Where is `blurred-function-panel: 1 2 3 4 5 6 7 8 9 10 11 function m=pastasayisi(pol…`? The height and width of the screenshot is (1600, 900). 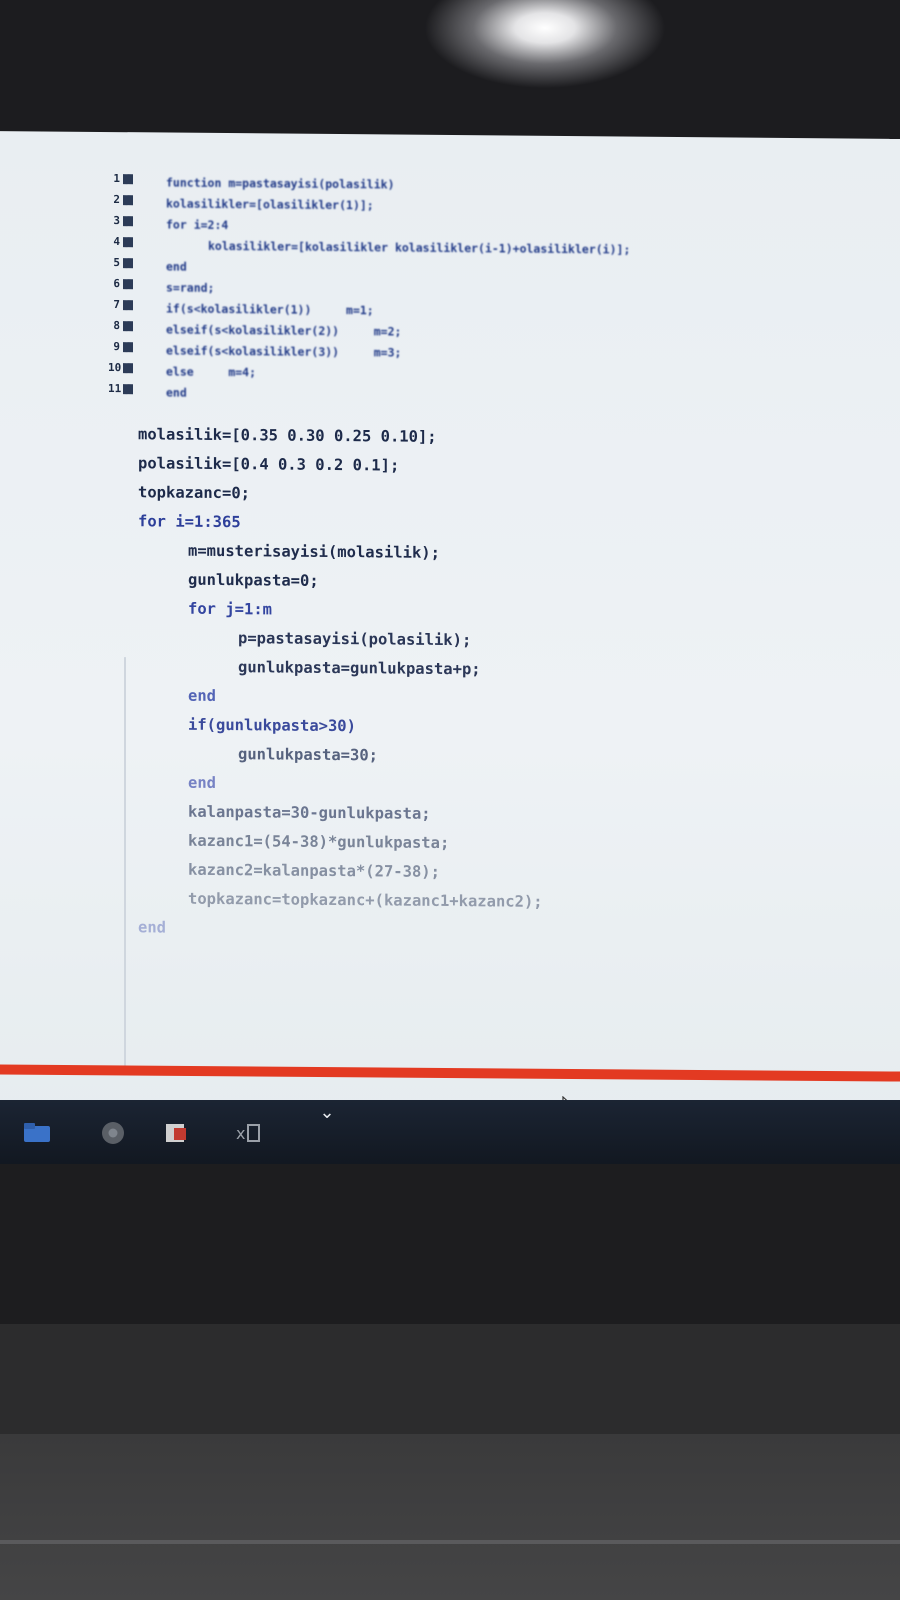 blurred-function-panel: 1 2 3 4 5 6 7 8 9 10 11 function m=pastasayisi(pol… is located at coordinates (458, 295).